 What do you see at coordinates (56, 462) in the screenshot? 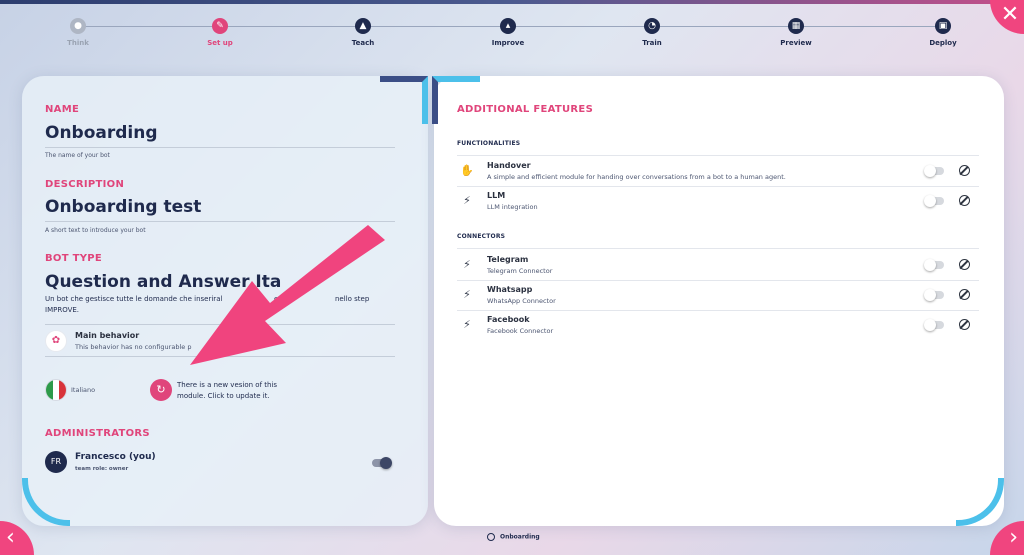
I see `avatar: FR` at bounding box center [56, 462].